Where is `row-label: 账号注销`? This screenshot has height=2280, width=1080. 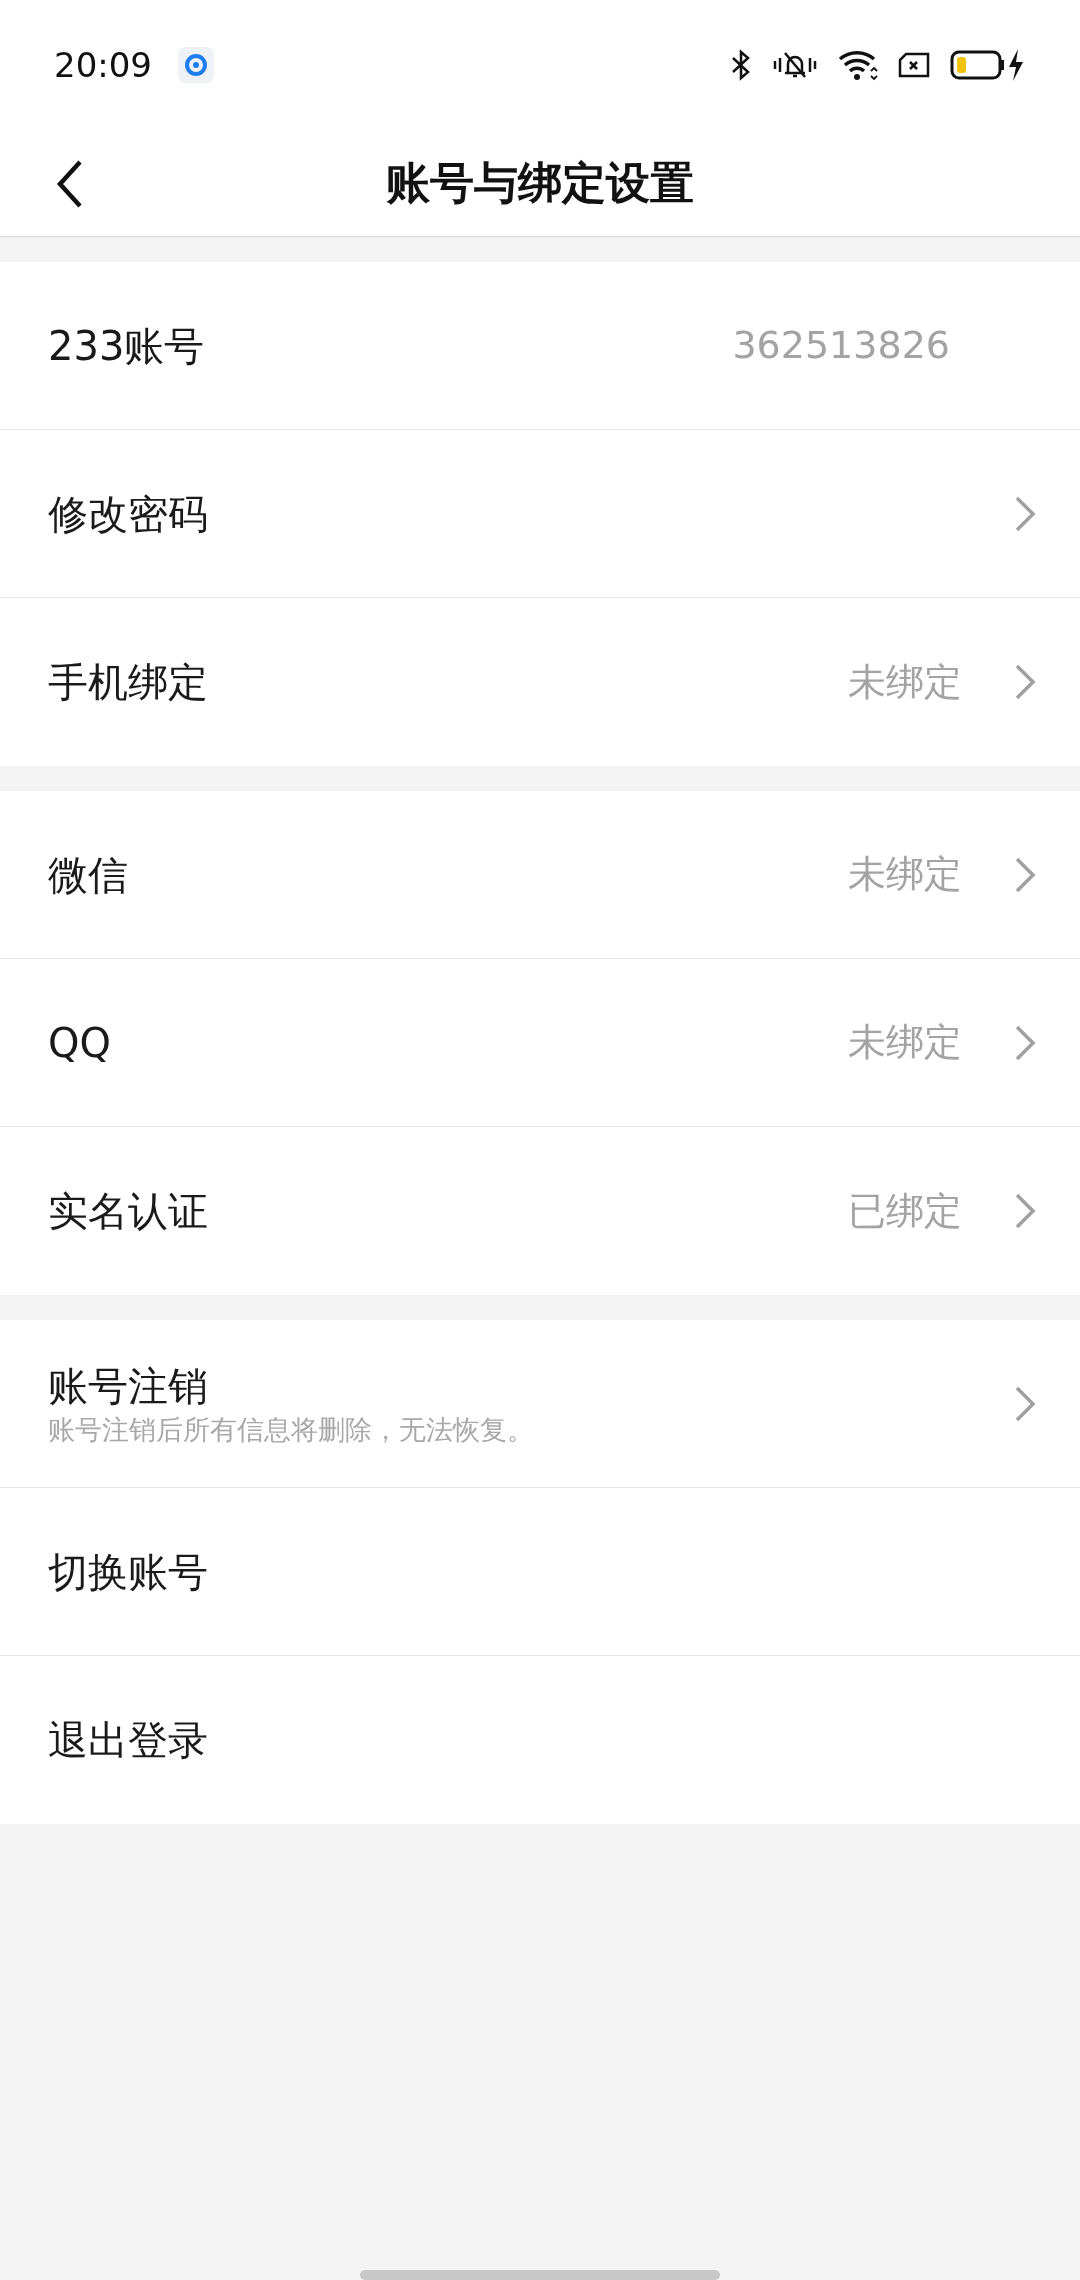 row-label: 账号注销 is located at coordinates (128, 1386).